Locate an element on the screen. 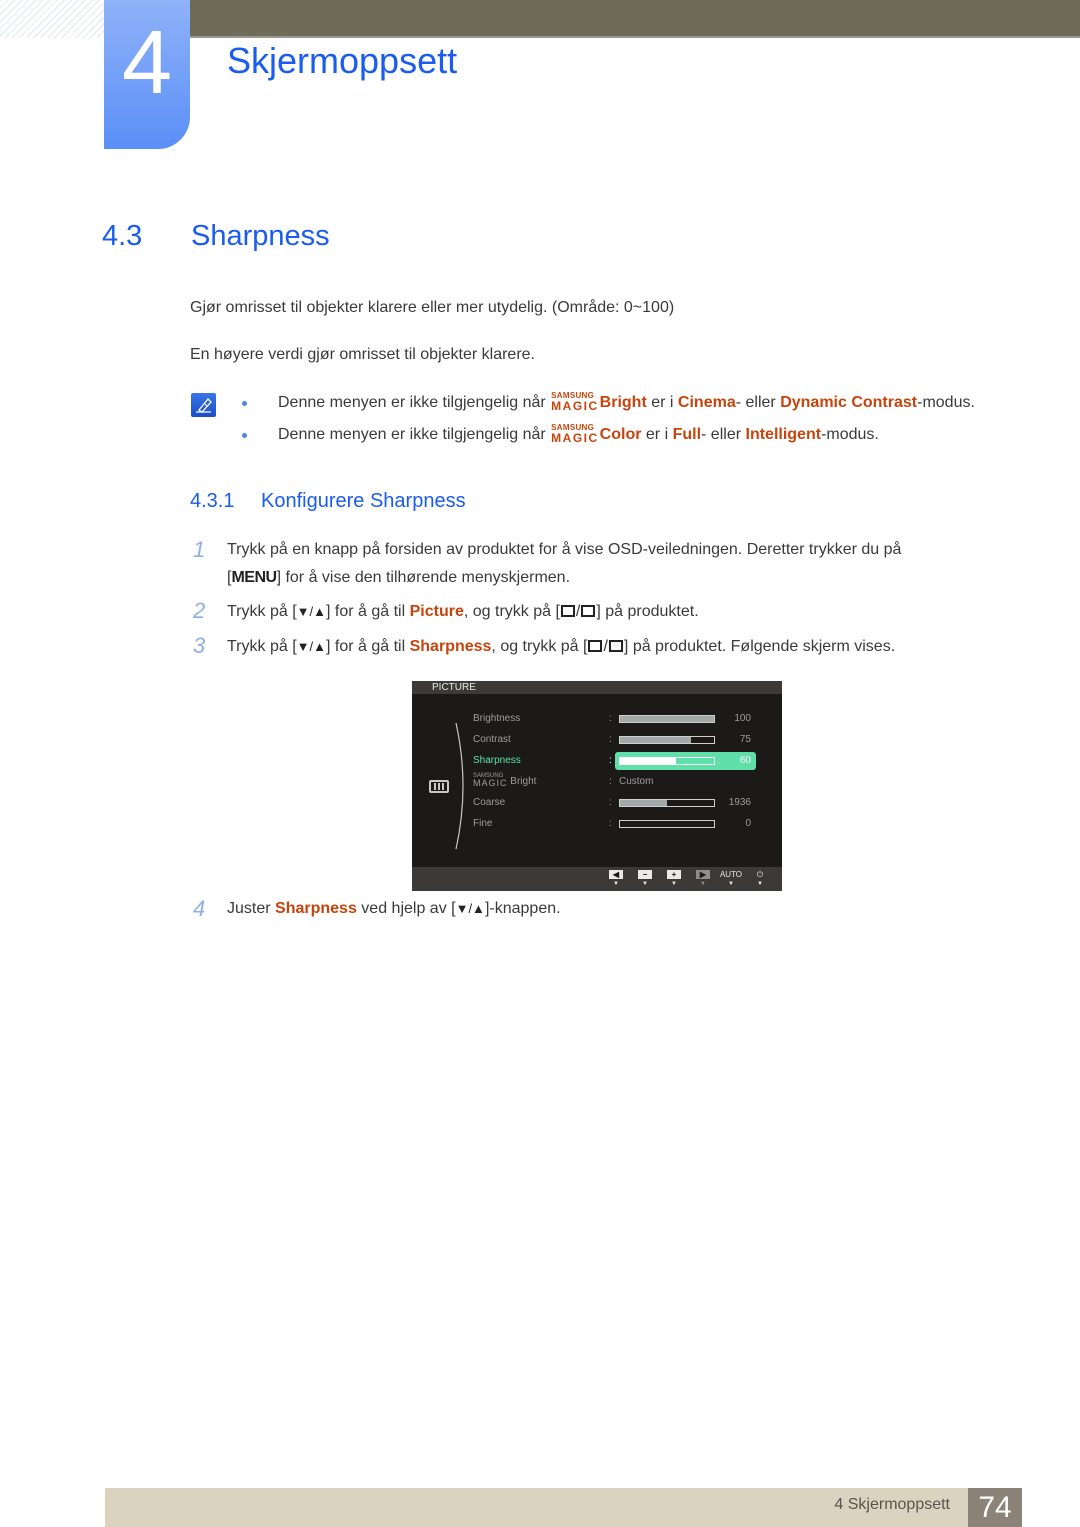  osd-title: PICTURE is located at coordinates (454, 687).